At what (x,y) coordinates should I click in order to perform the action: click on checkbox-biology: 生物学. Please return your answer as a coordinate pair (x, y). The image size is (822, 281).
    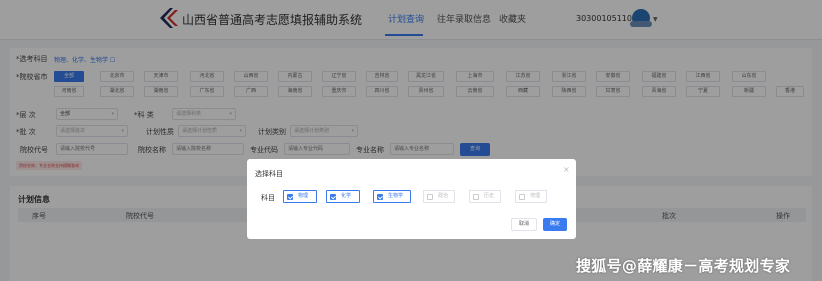
    Looking at the image, I should click on (392, 196).